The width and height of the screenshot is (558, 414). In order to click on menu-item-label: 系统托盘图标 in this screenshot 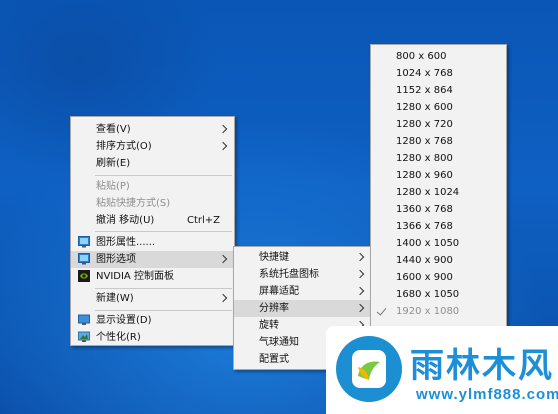, I will do `click(289, 274)`.